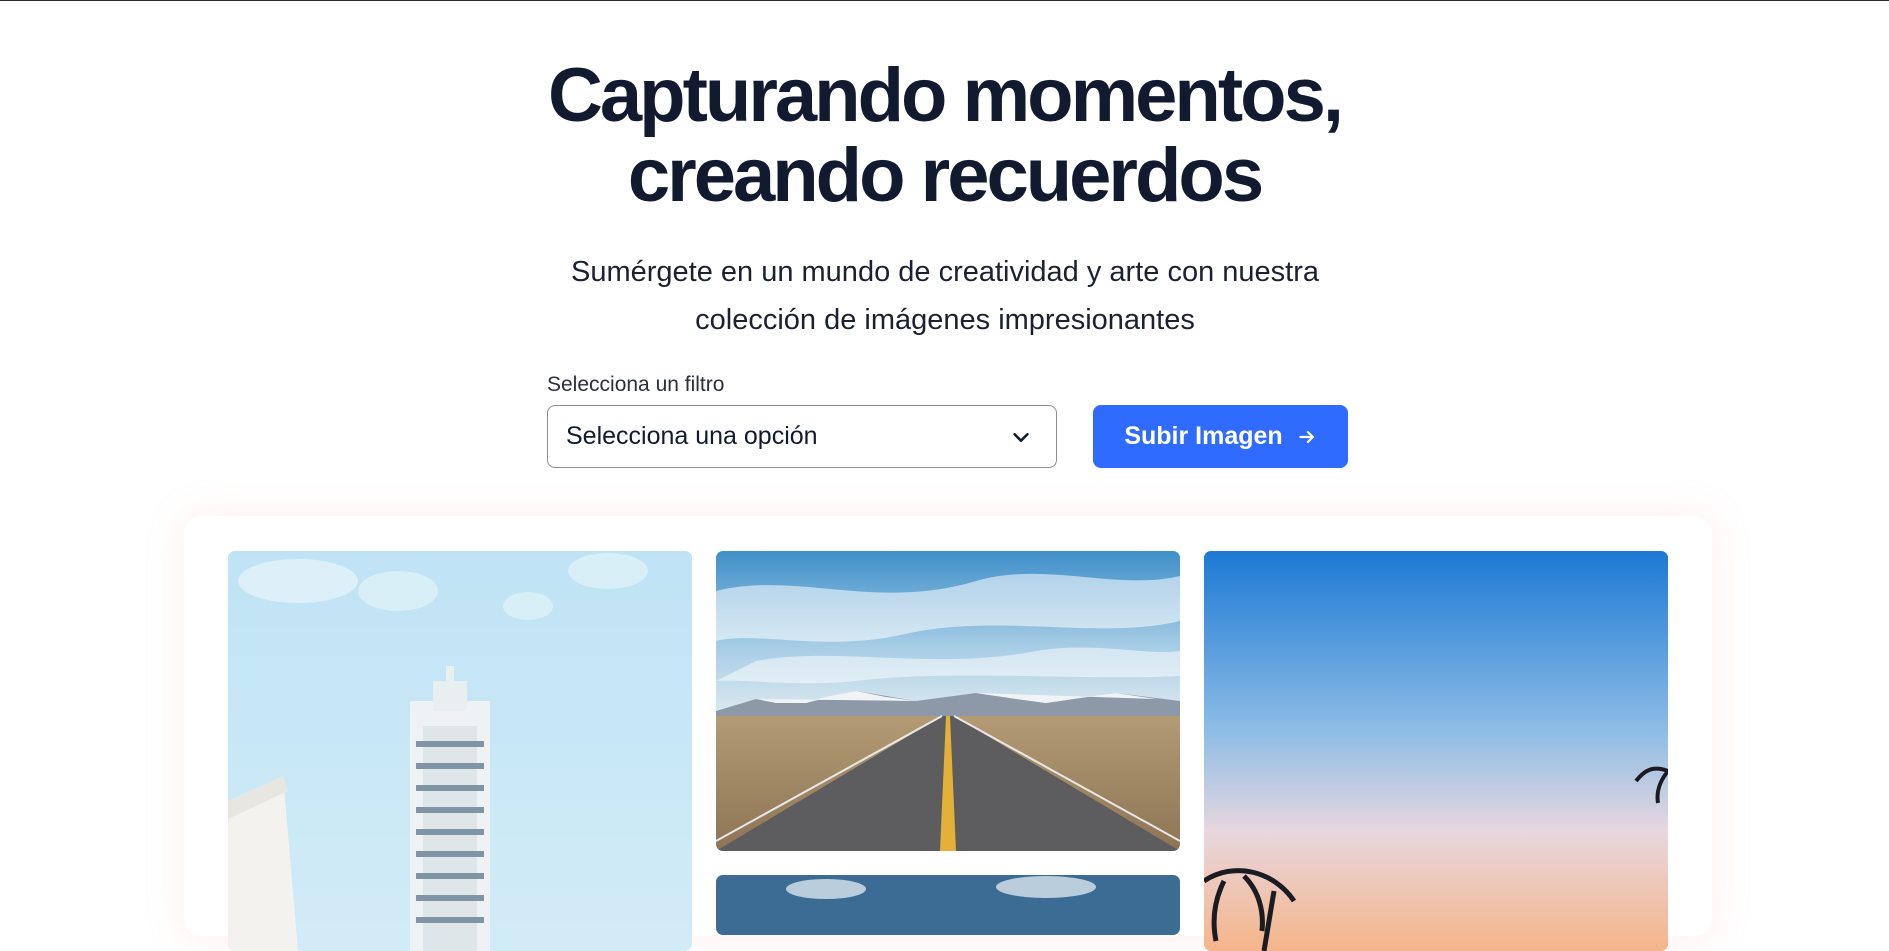  Describe the element at coordinates (945, 175) in the screenshot. I see `title-line-2: creando recuerdos` at that location.